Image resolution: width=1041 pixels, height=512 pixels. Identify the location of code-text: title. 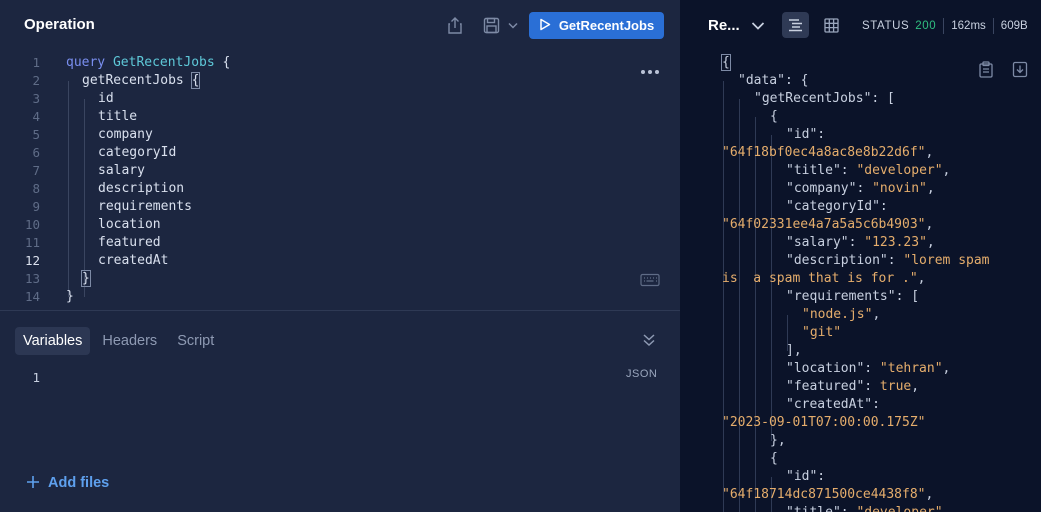
(117, 117).